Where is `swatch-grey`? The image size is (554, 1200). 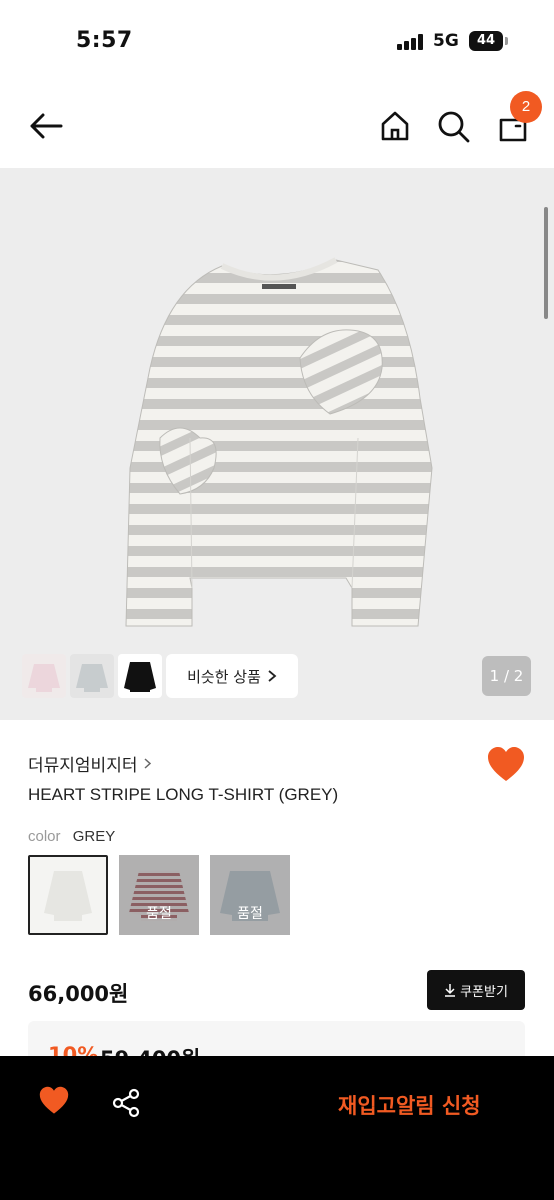
swatch-grey is located at coordinates (68, 895).